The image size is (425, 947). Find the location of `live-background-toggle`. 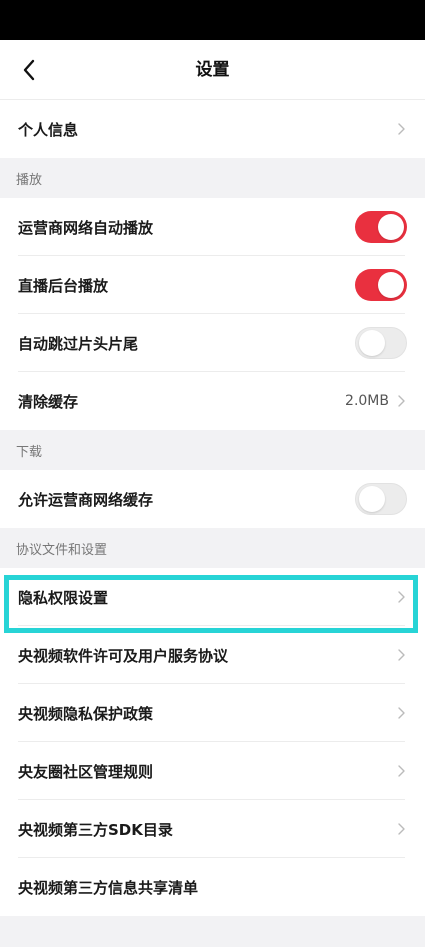

live-background-toggle is located at coordinates (381, 285).